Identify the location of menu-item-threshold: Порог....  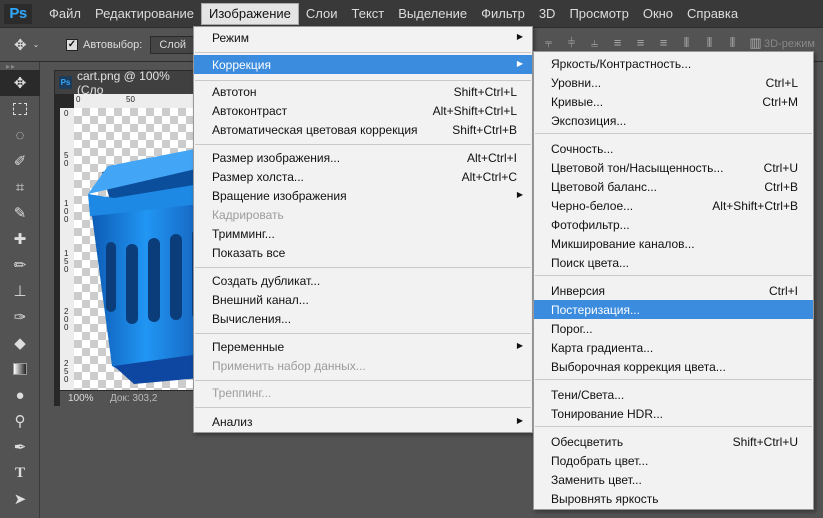
(673, 328).